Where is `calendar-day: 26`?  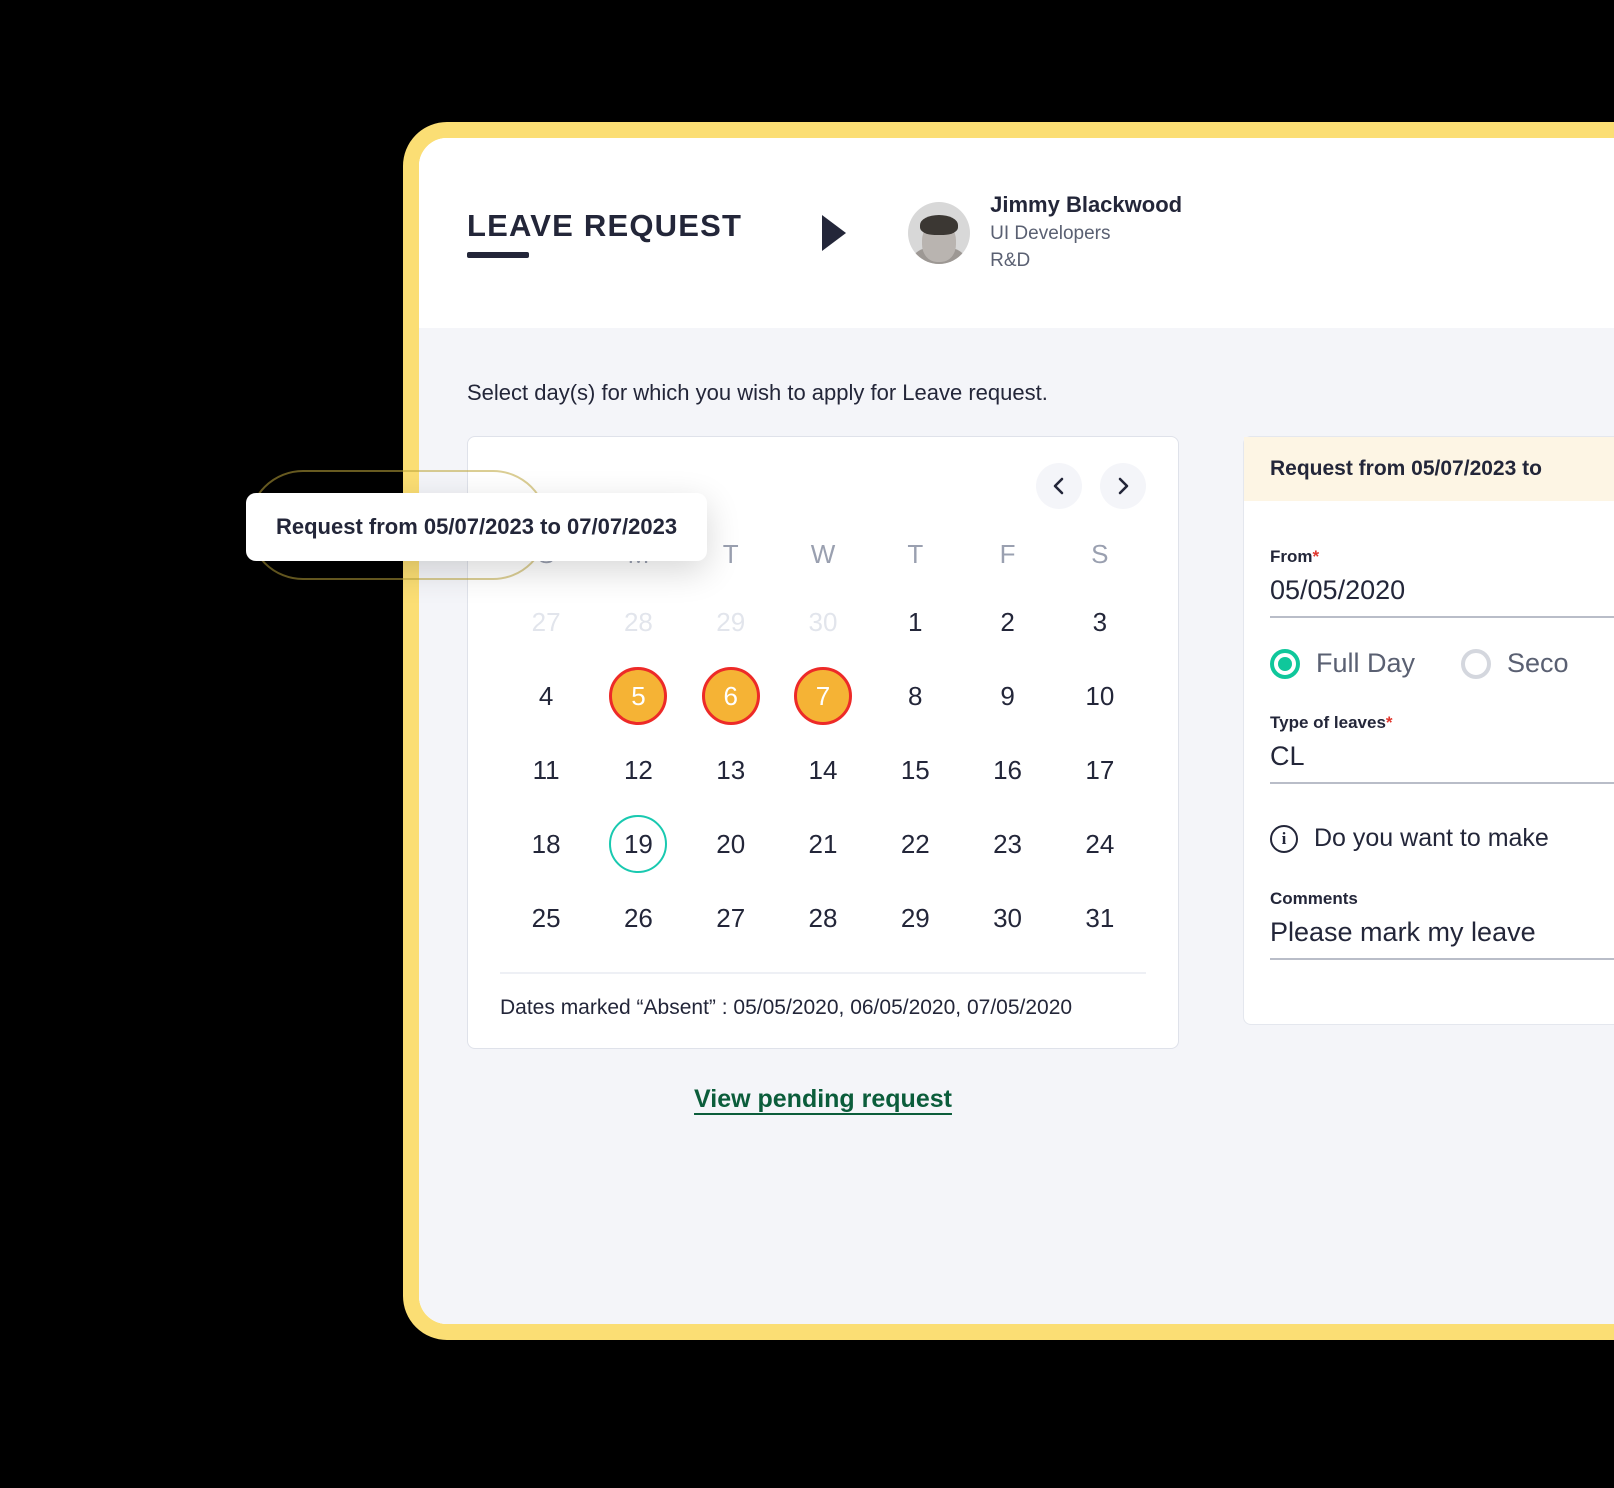 calendar-day: 26 is located at coordinates (638, 918).